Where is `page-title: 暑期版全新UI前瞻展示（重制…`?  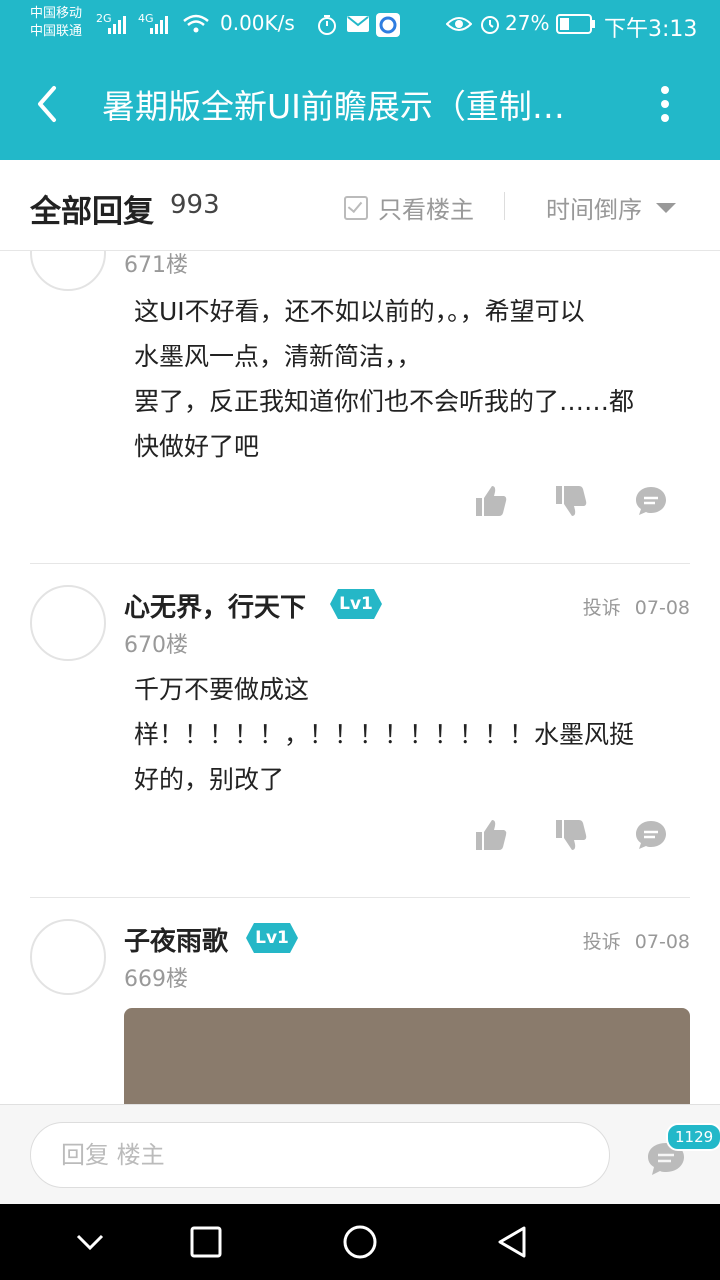 page-title: 暑期版全新UI前瞻展示（重制… is located at coordinates (333, 106).